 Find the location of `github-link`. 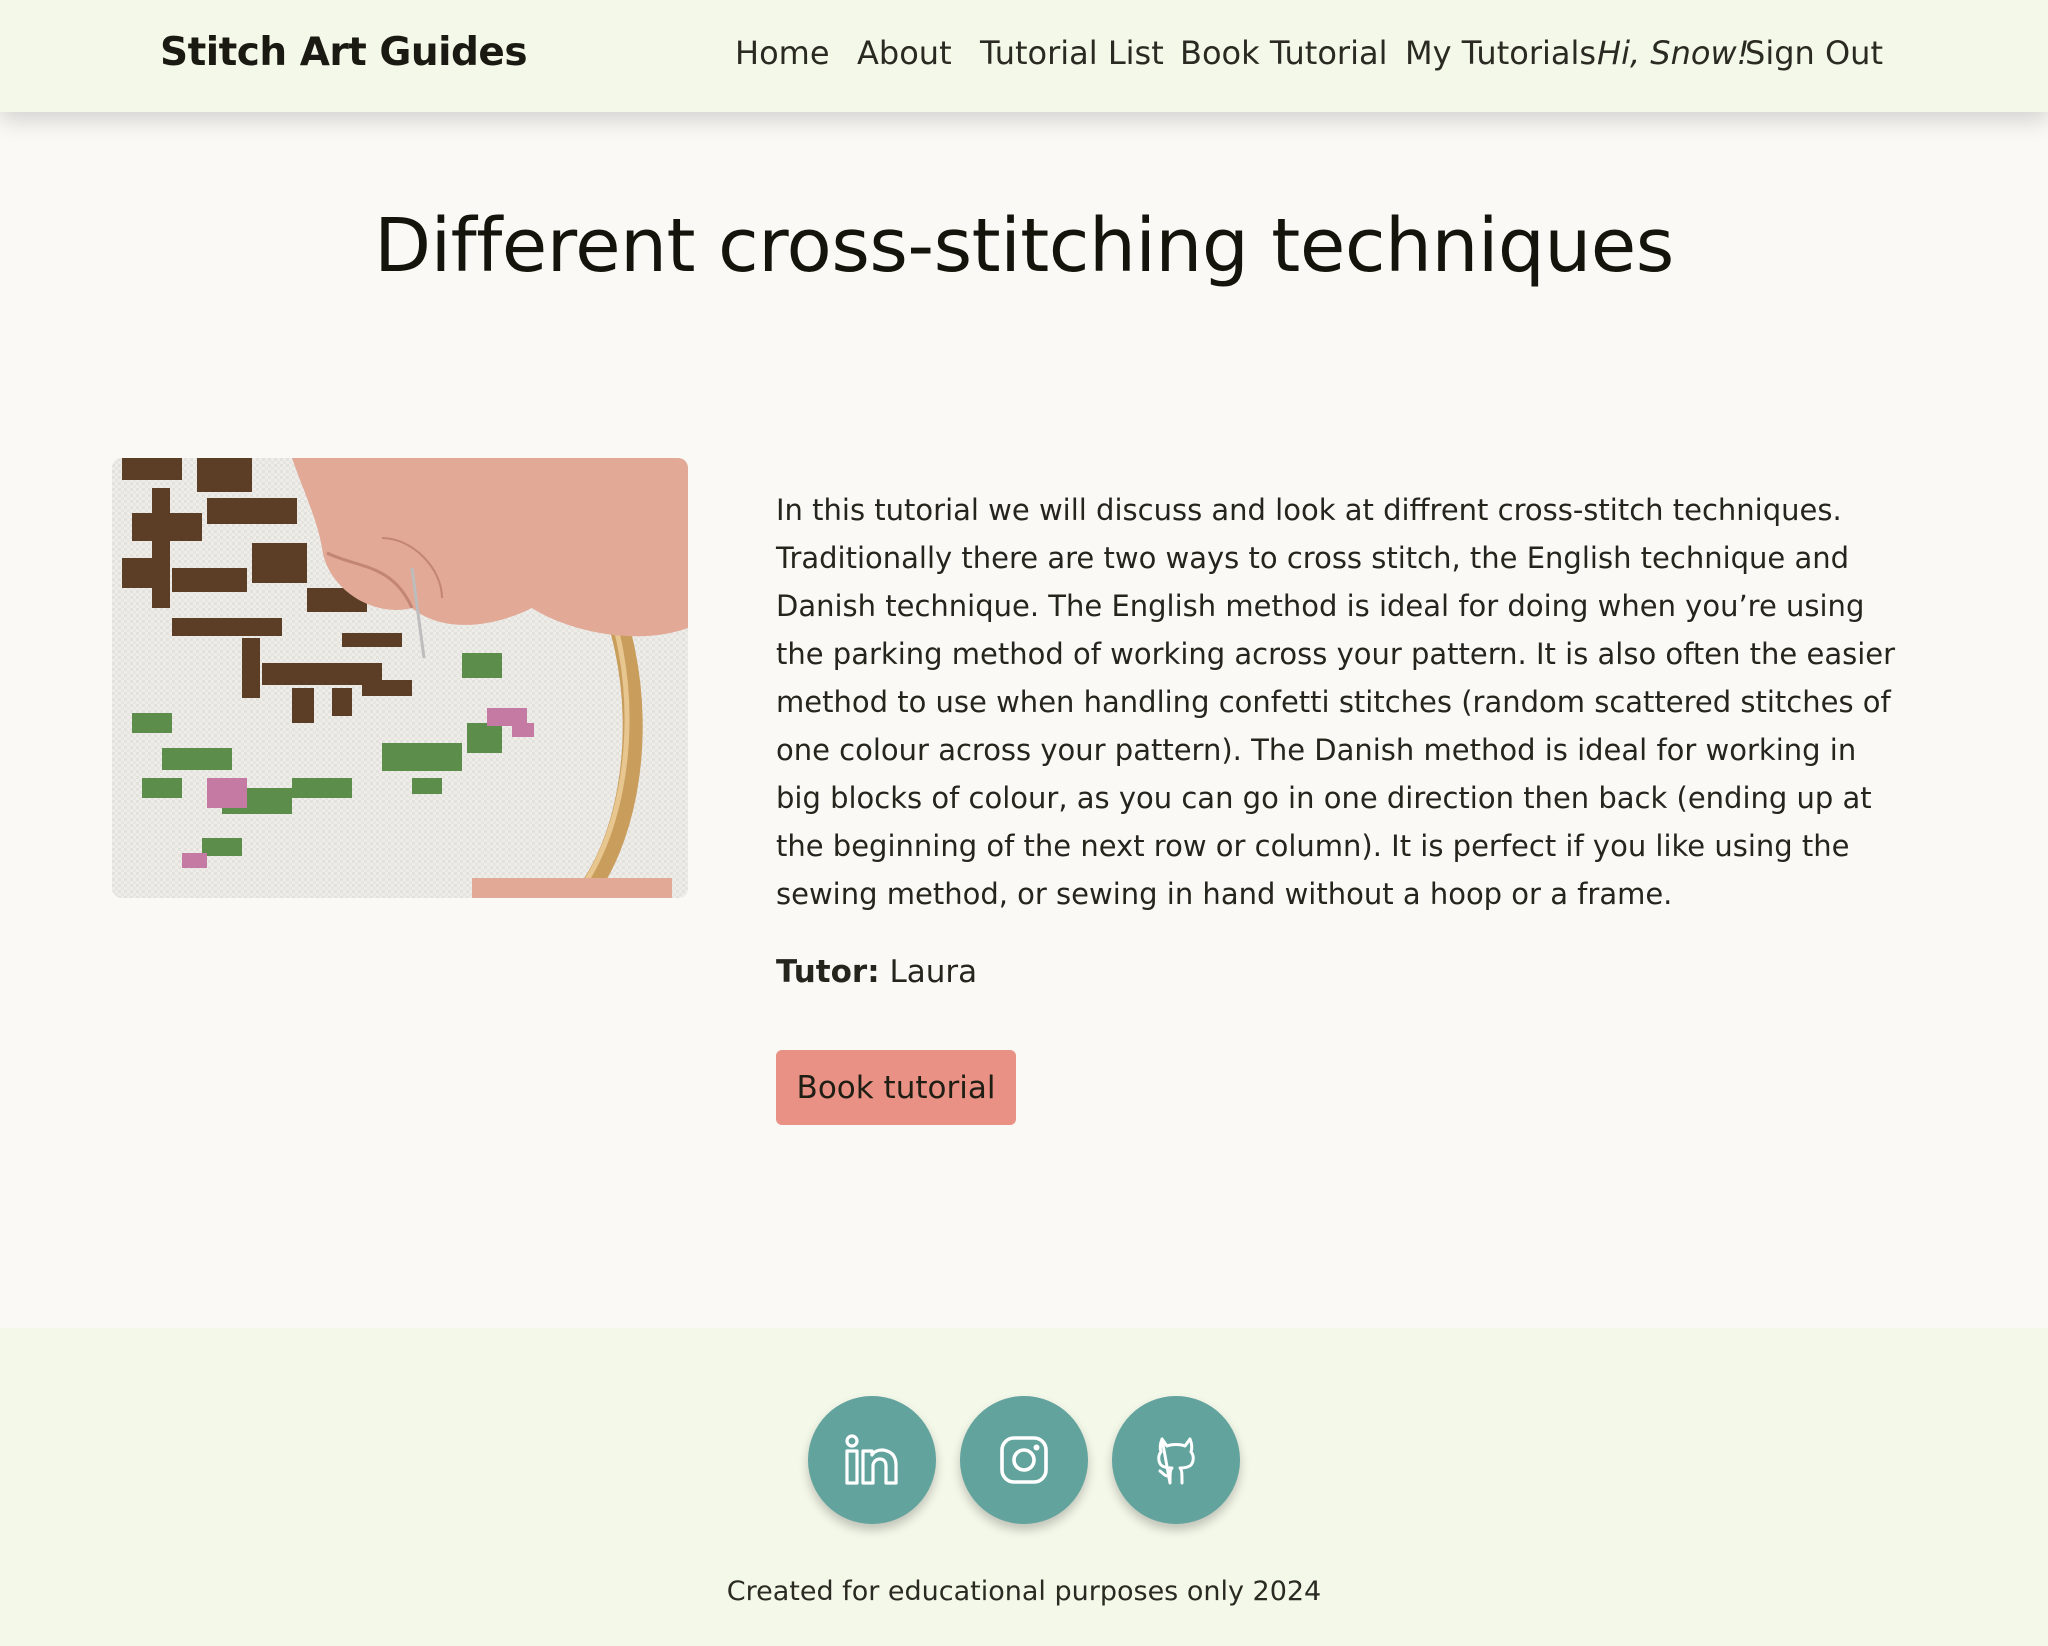

github-link is located at coordinates (1176, 1460).